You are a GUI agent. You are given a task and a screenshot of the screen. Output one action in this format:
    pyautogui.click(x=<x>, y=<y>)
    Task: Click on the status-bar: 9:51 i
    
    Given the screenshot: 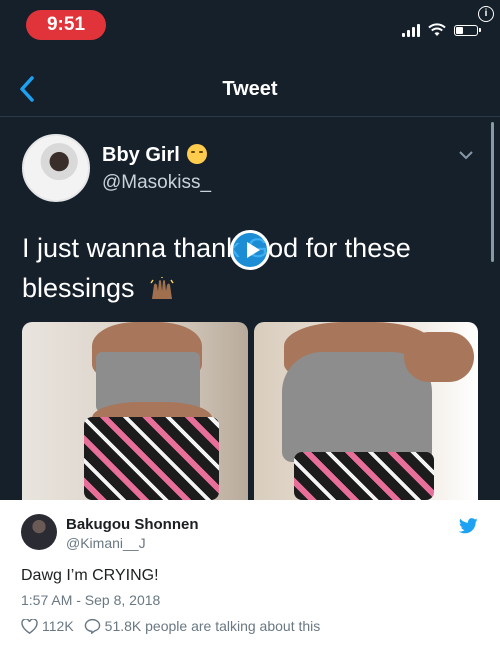 What is the action you would take?
    pyautogui.click(x=250, y=26)
    